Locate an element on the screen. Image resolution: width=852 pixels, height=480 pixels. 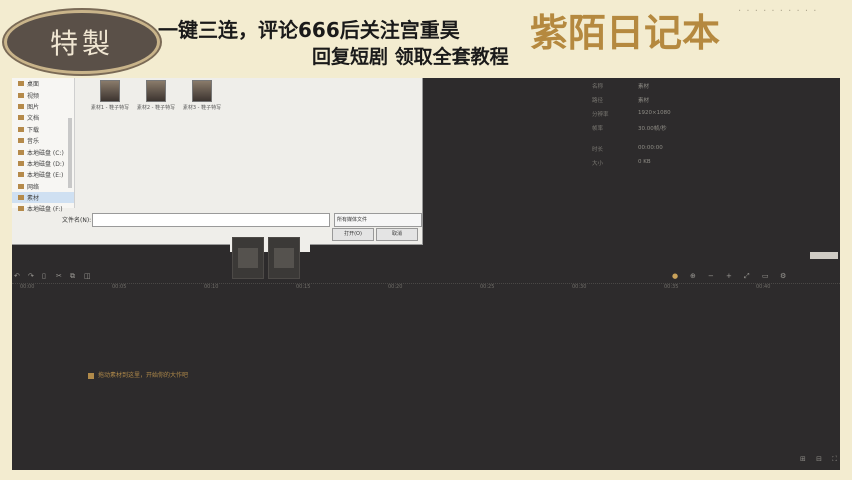
sidebar-item-label: 本地磁盘 (C:) is located at coordinates (45, 153).